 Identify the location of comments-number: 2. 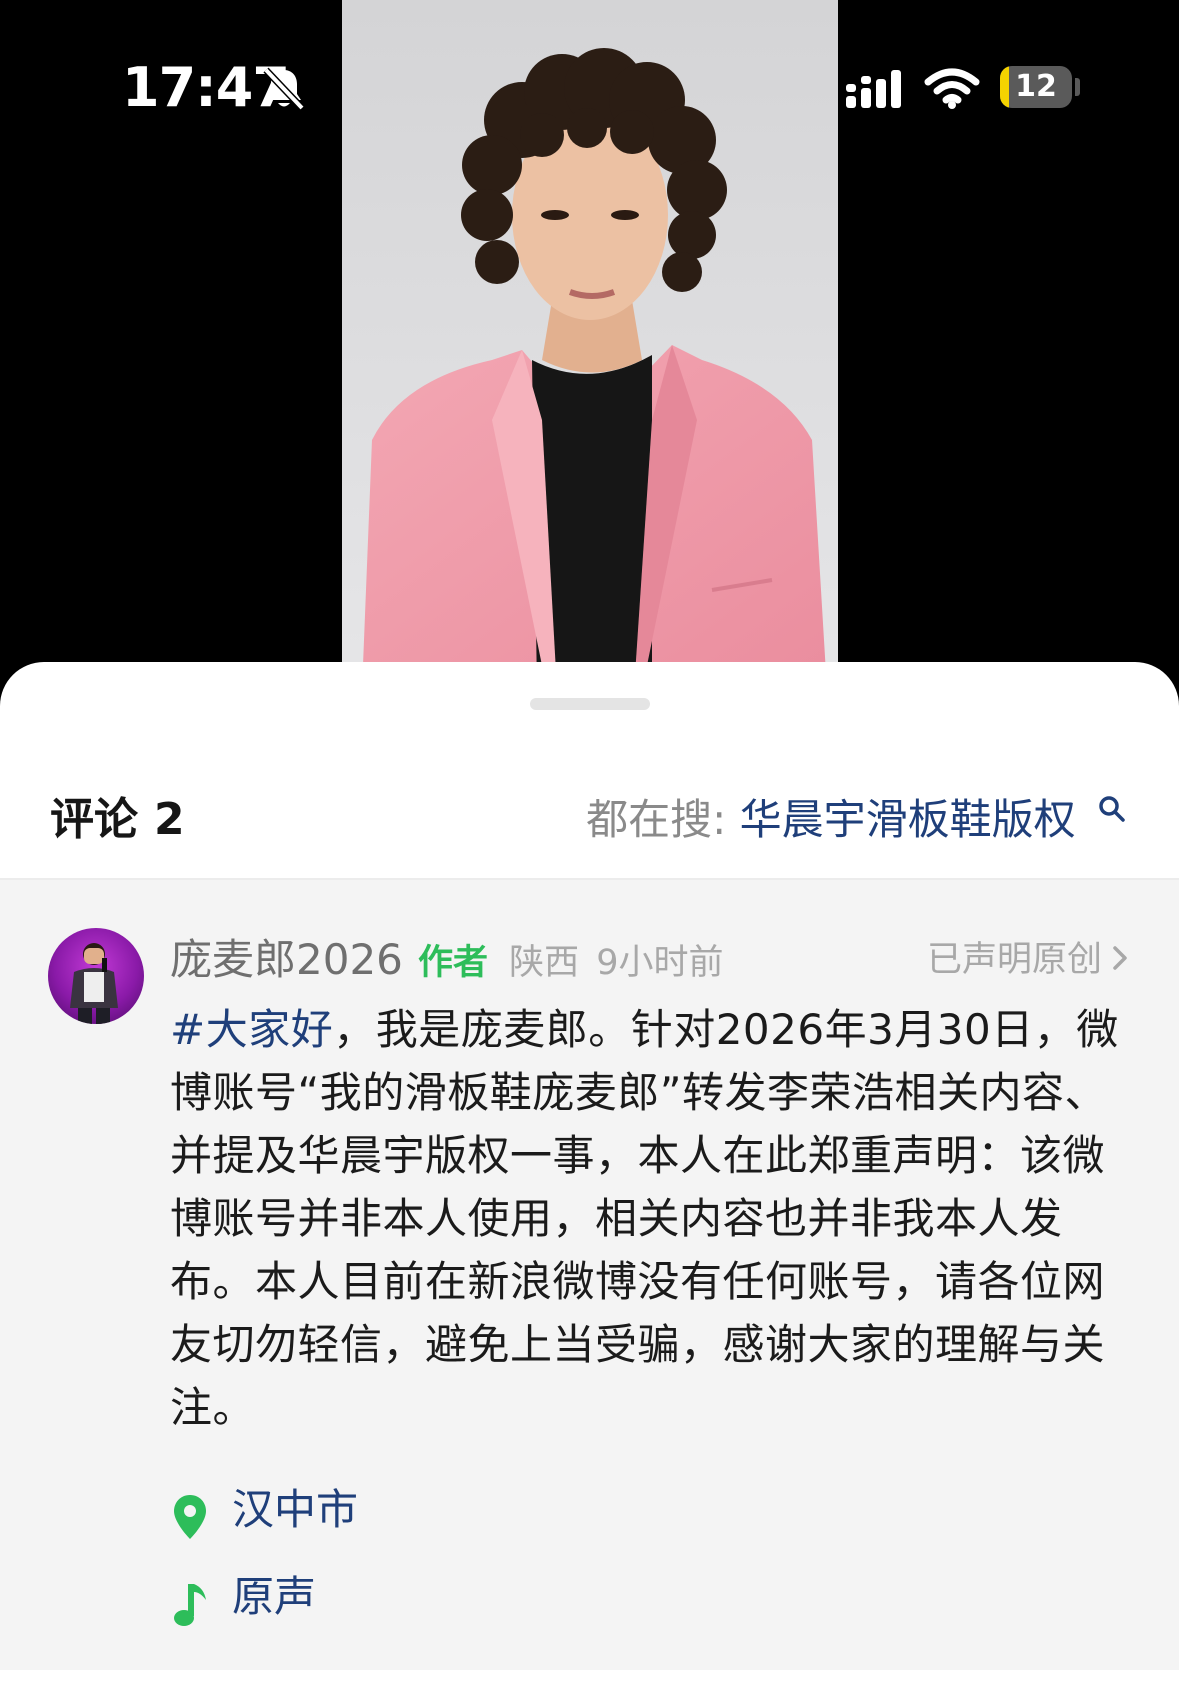
(169, 819).